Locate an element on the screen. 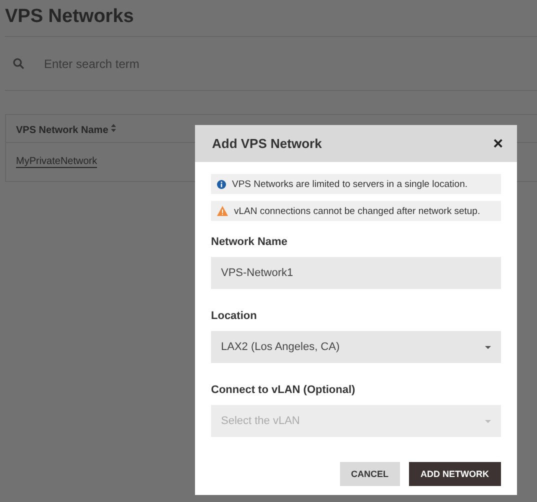 This screenshot has width=537, height=502. select-field: LAX2 (Los Angeles, CA) is located at coordinates (356, 347).